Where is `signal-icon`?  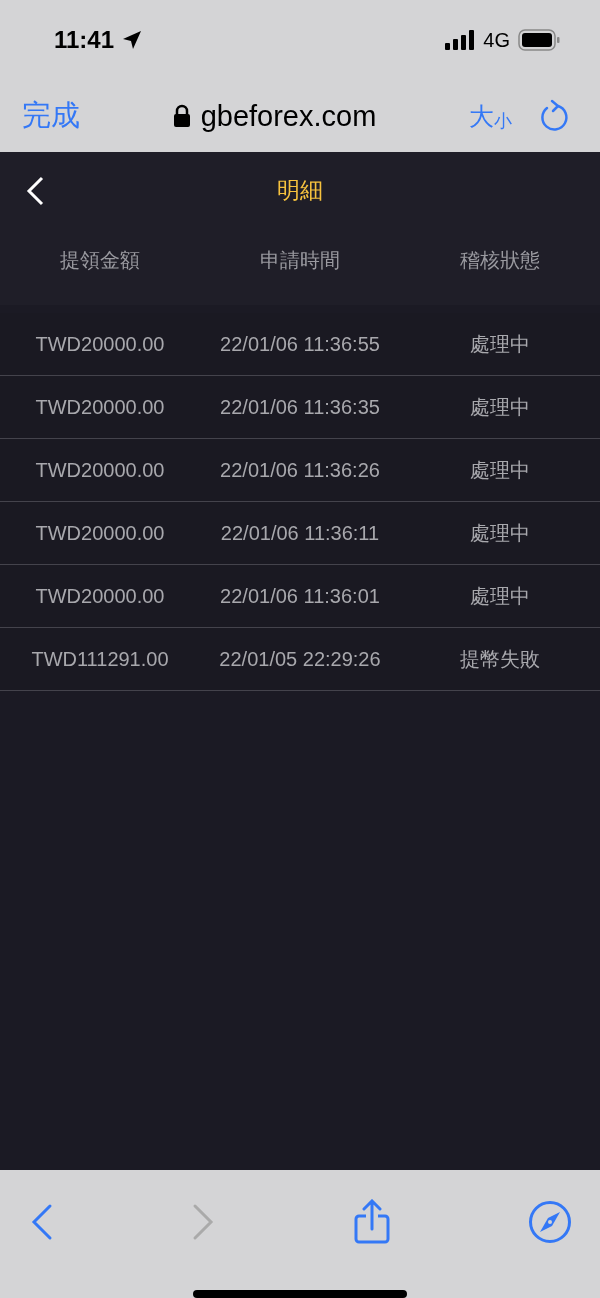 signal-icon is located at coordinates (460, 40).